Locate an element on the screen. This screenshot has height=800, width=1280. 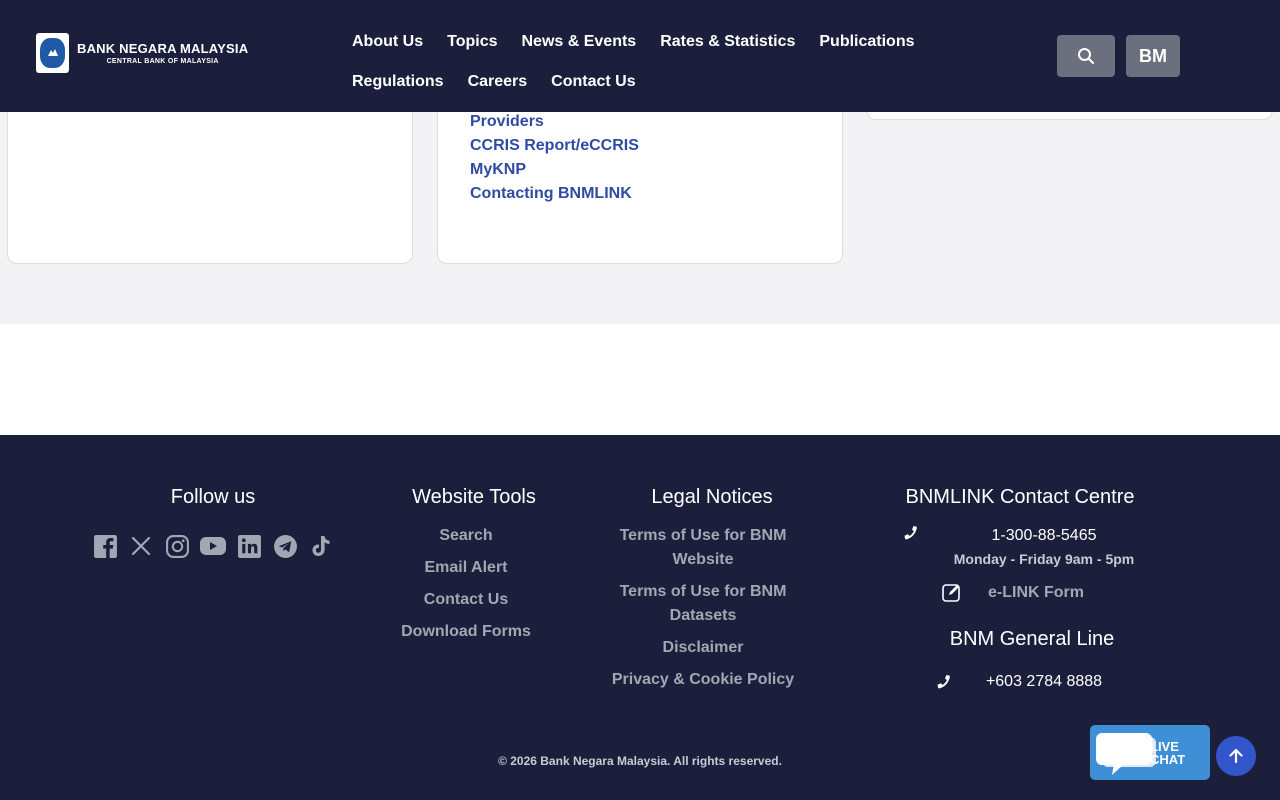
website-tools-heading: Website Tools is located at coordinates (474, 497).